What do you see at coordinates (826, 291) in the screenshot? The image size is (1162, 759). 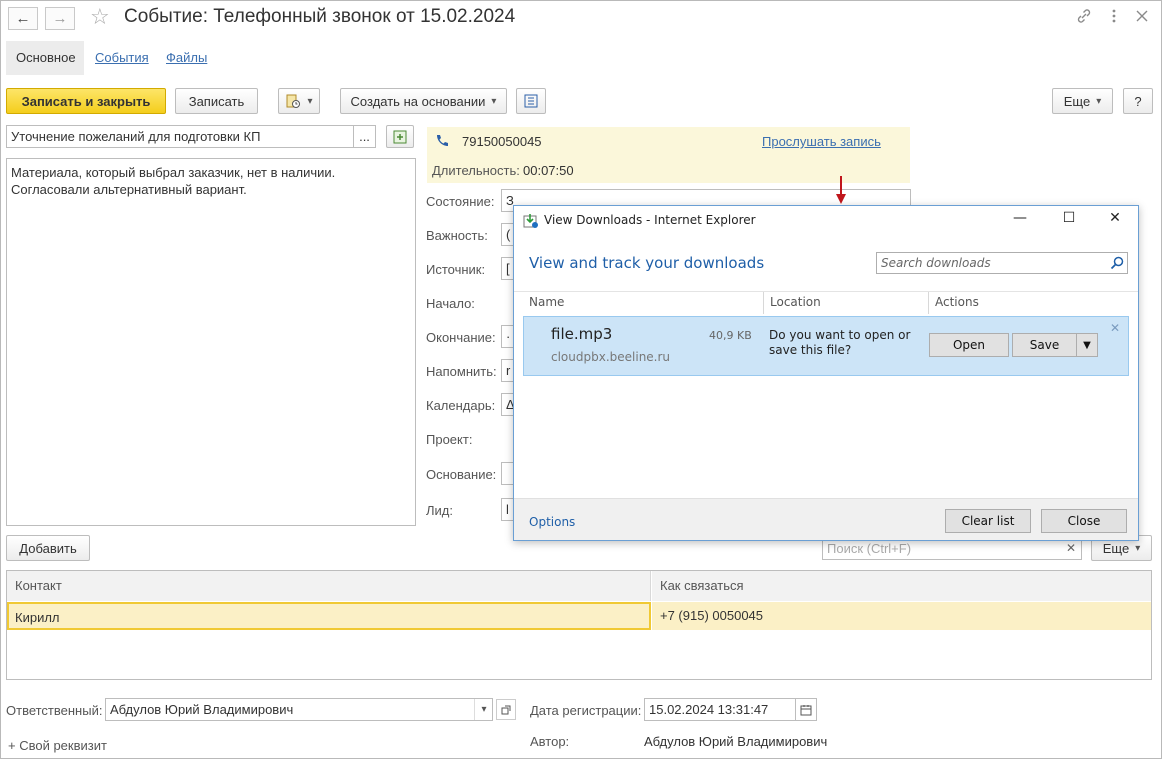 I see `header-divider` at bounding box center [826, 291].